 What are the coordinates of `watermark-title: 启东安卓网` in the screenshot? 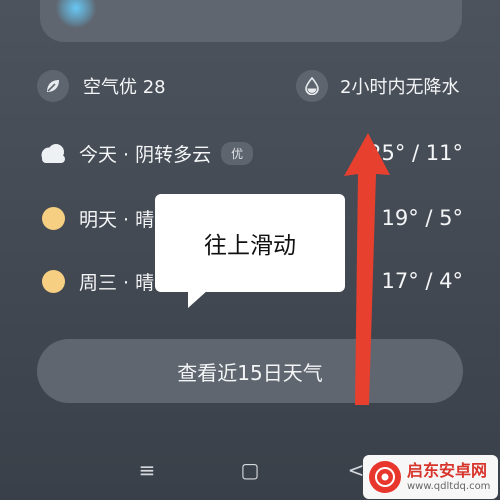 It's located at (447, 470).